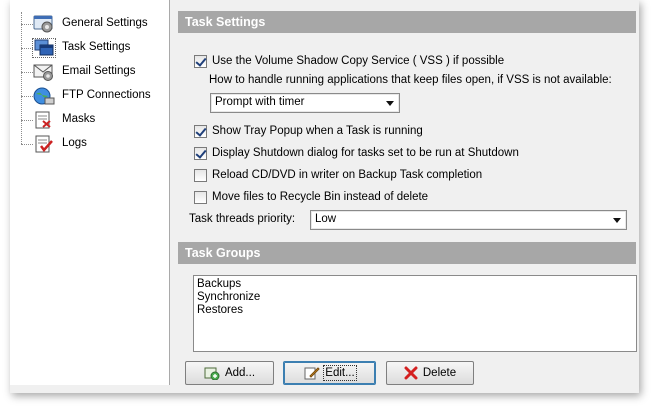 Image resolution: width=659 pixels, height=413 pixels. What do you see at coordinates (44, 144) in the screenshot?
I see `logs-icon` at bounding box center [44, 144].